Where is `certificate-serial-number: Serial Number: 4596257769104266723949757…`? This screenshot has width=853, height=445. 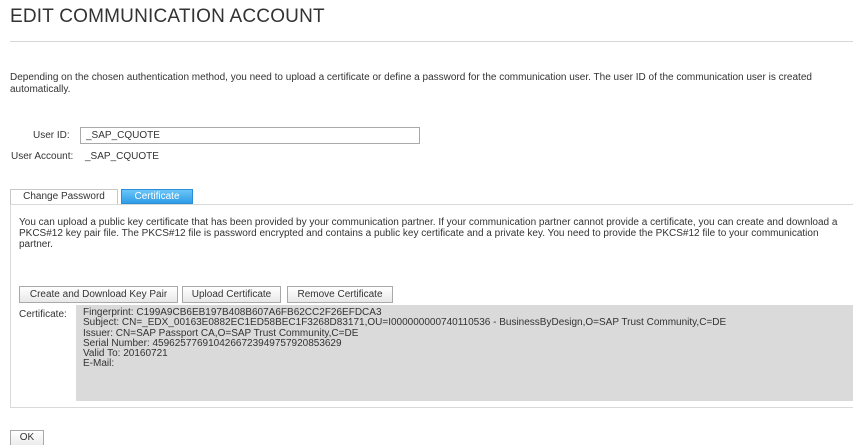
certificate-serial-number: Serial Number: 4596257769104266723949757… is located at coordinates (212, 343).